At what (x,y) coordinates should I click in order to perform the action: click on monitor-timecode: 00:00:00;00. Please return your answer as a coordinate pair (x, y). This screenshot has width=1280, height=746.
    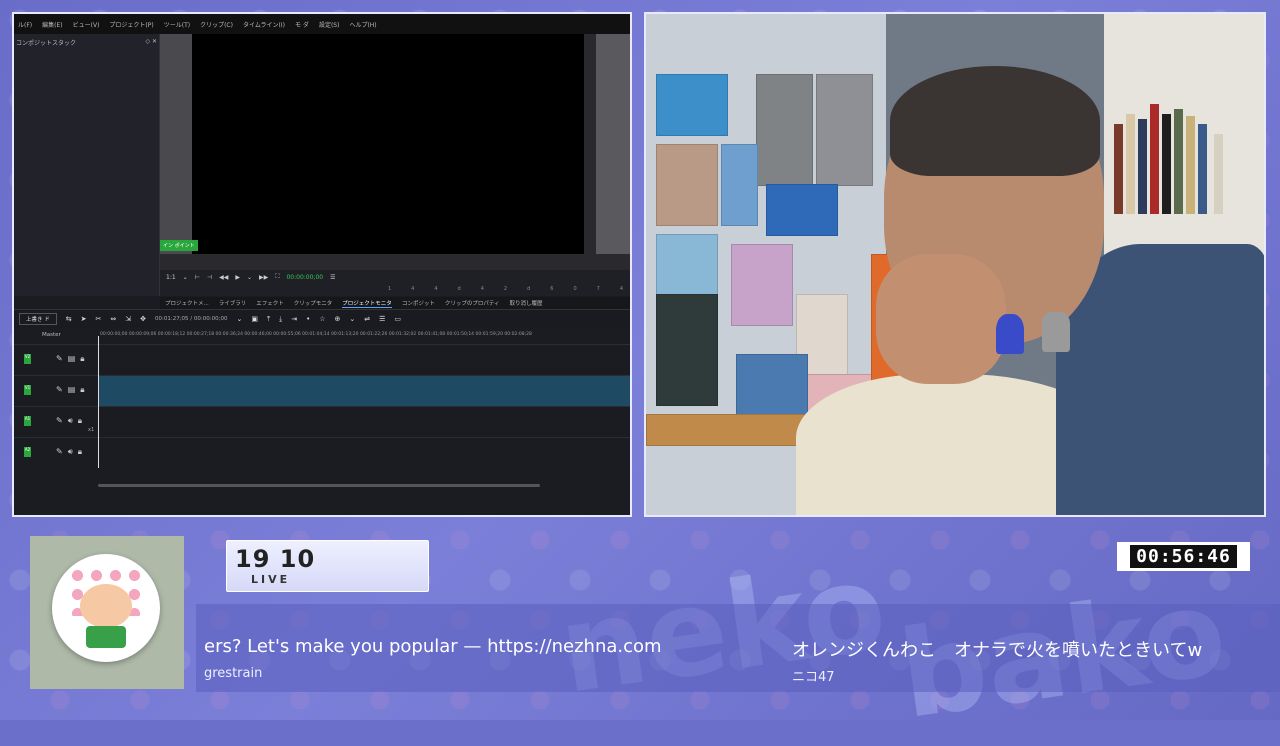
    Looking at the image, I should click on (304, 277).